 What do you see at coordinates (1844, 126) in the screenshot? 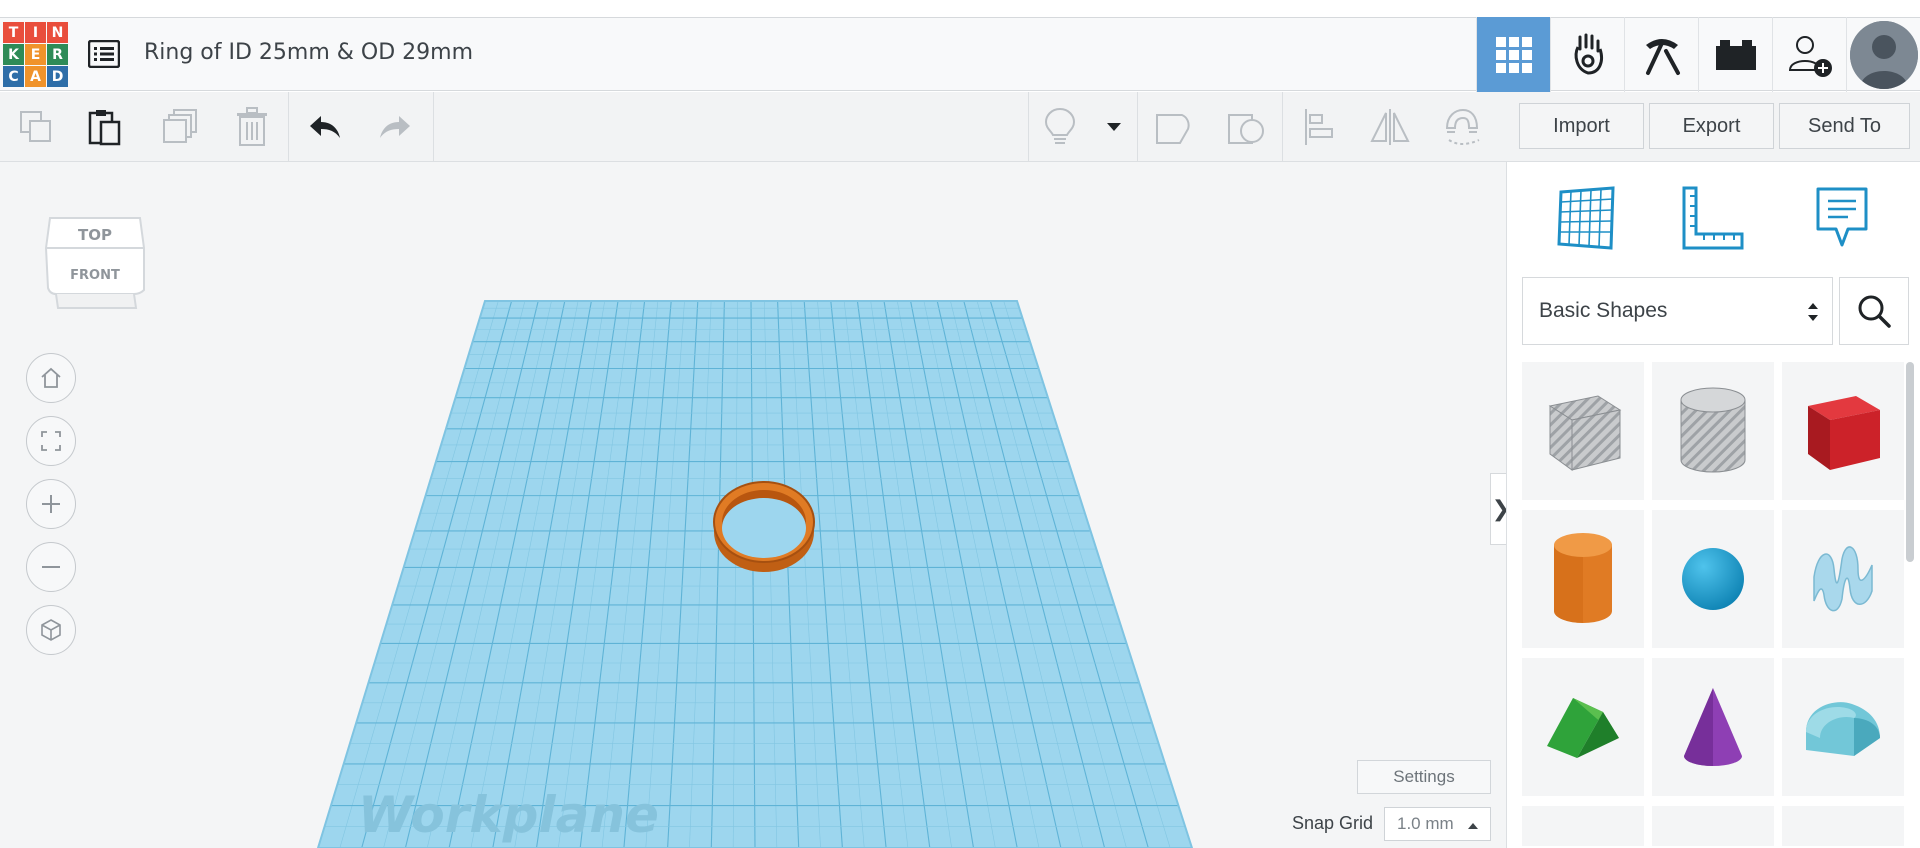
I see `send-to-button: Send To` at bounding box center [1844, 126].